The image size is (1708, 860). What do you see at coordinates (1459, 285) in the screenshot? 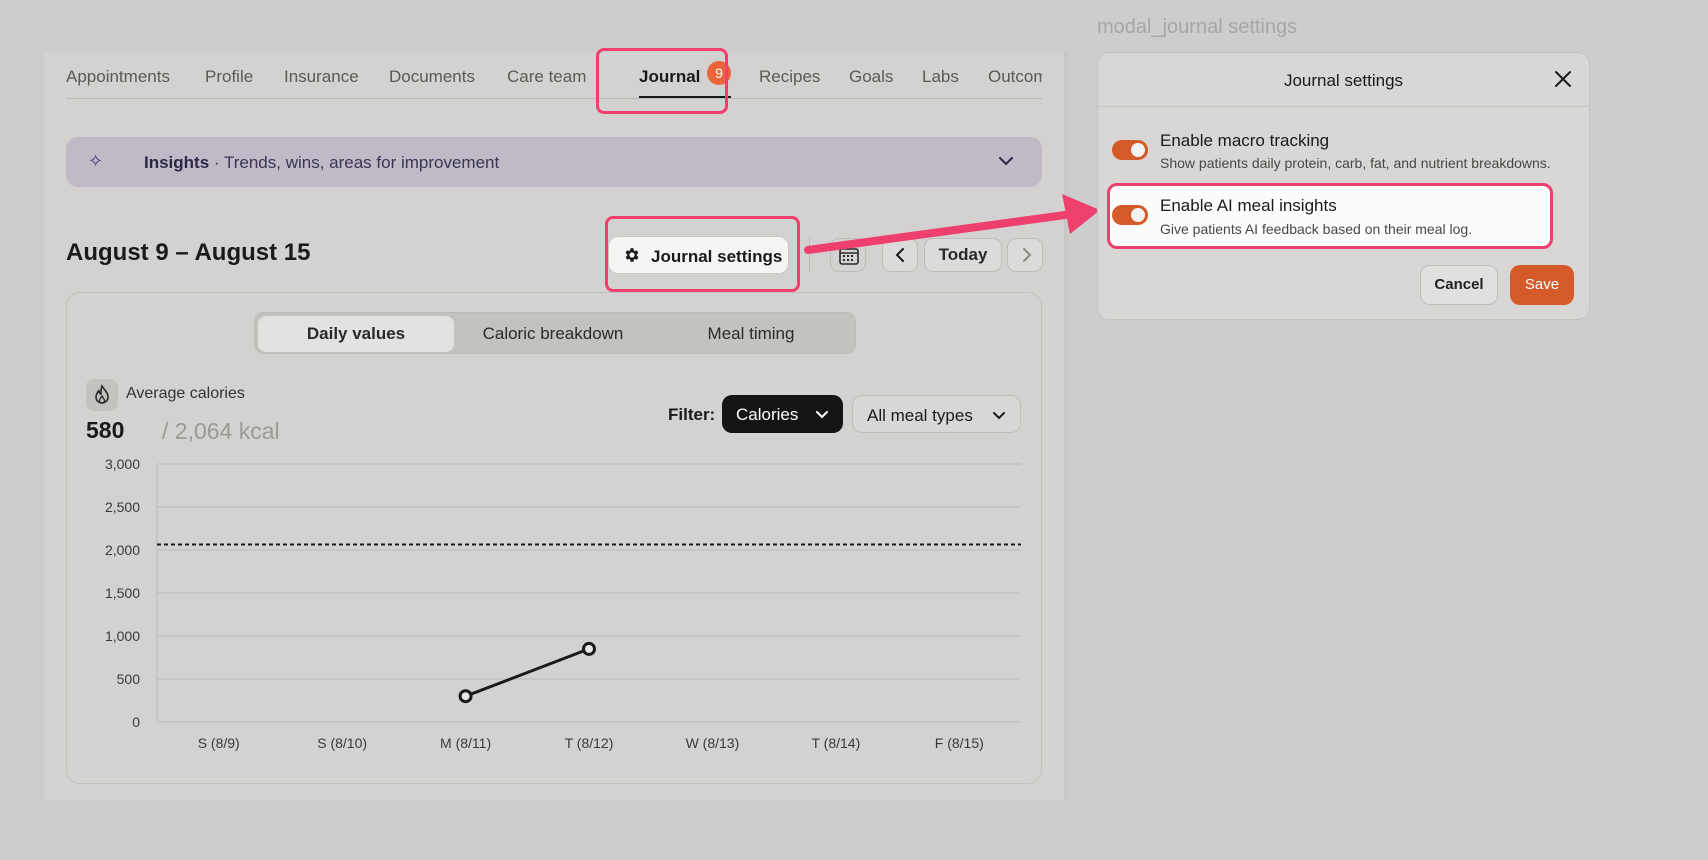
I see `cancel-button: Cancel` at bounding box center [1459, 285].